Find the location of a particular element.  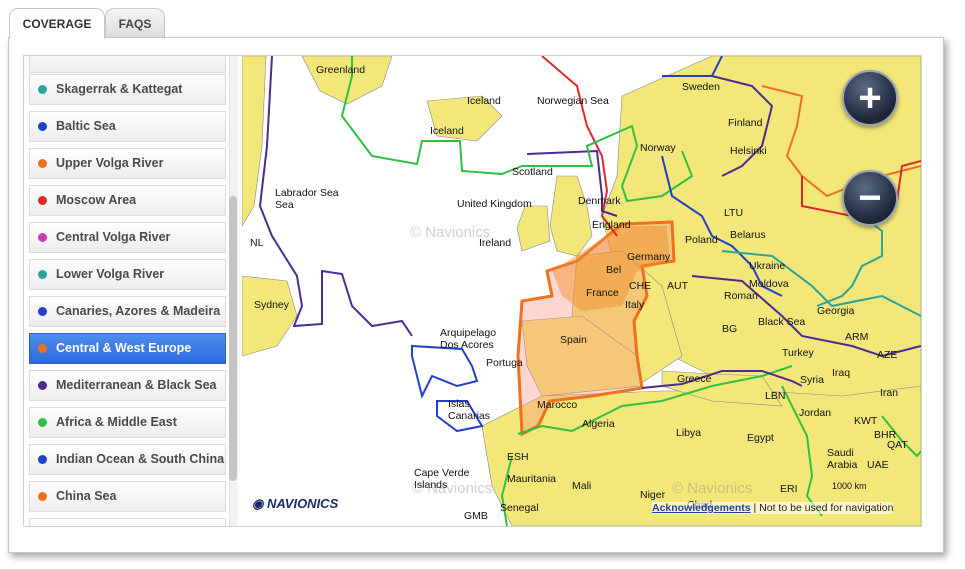

label-germany: Germany is located at coordinates (649, 257).